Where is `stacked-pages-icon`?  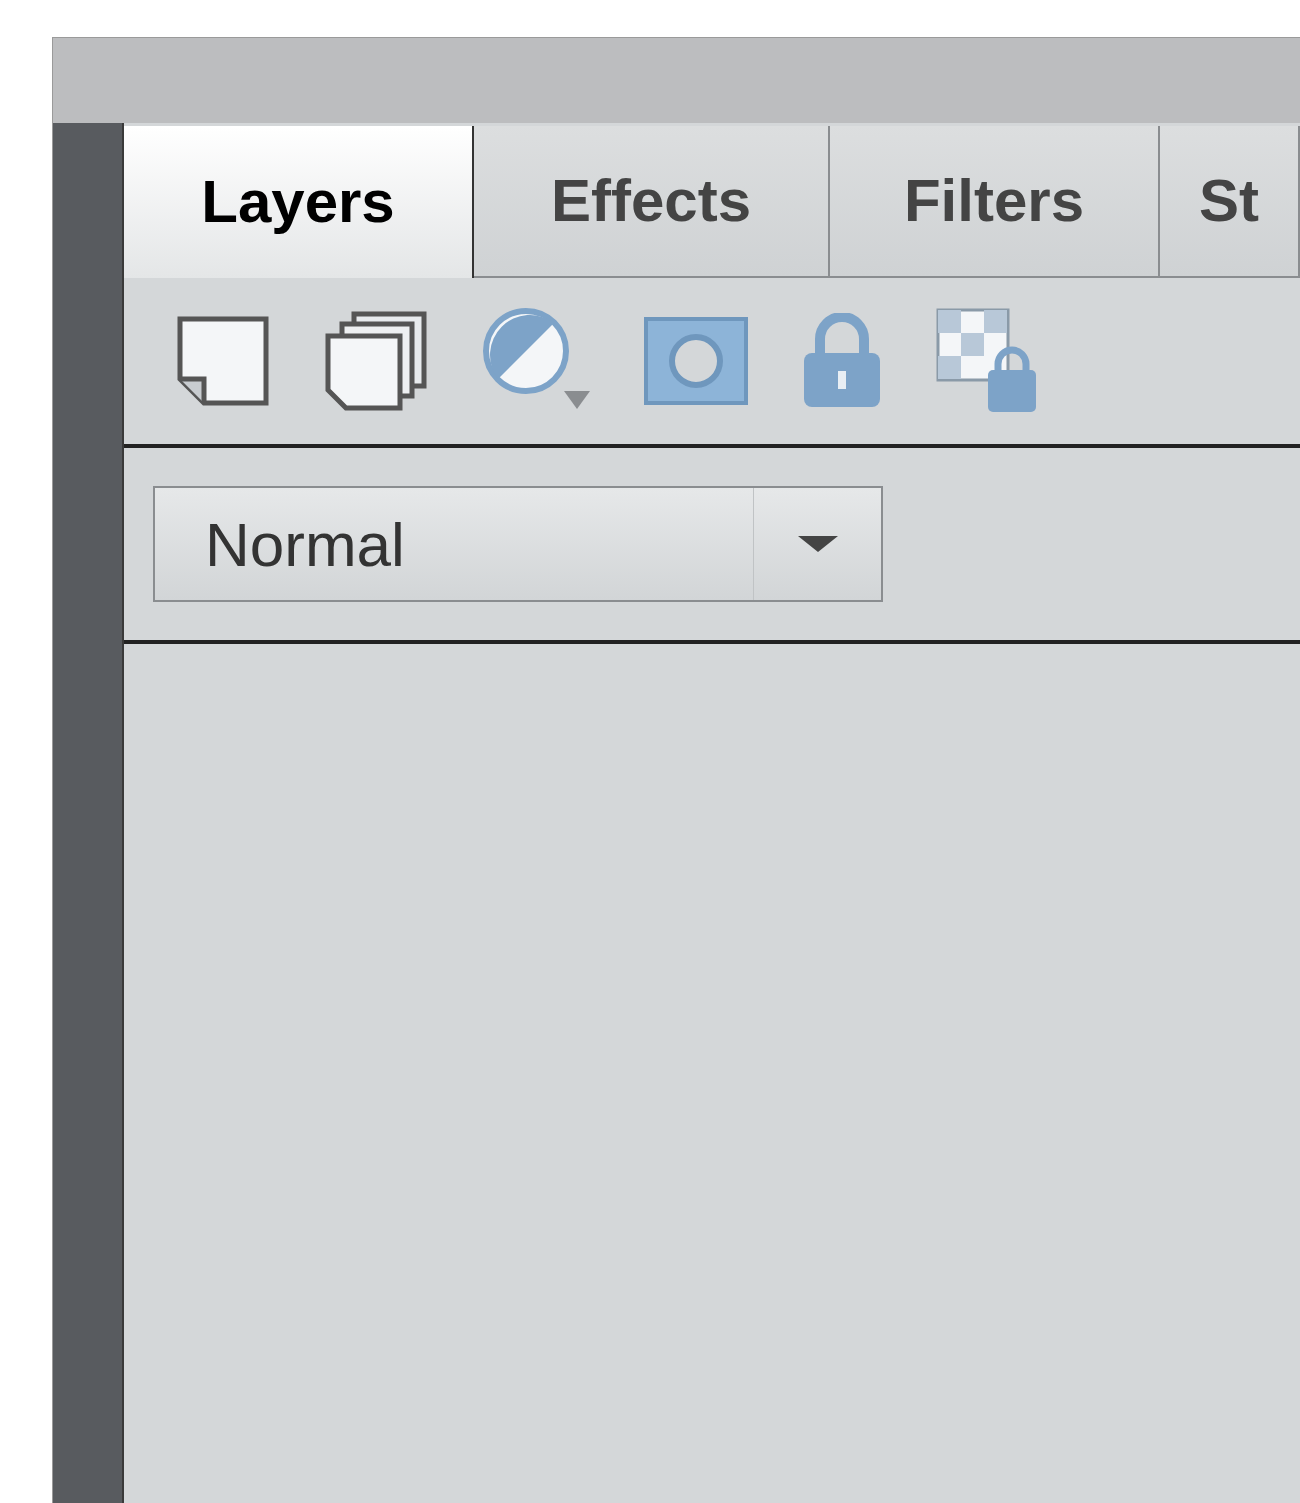 stacked-pages-icon is located at coordinates (376, 361).